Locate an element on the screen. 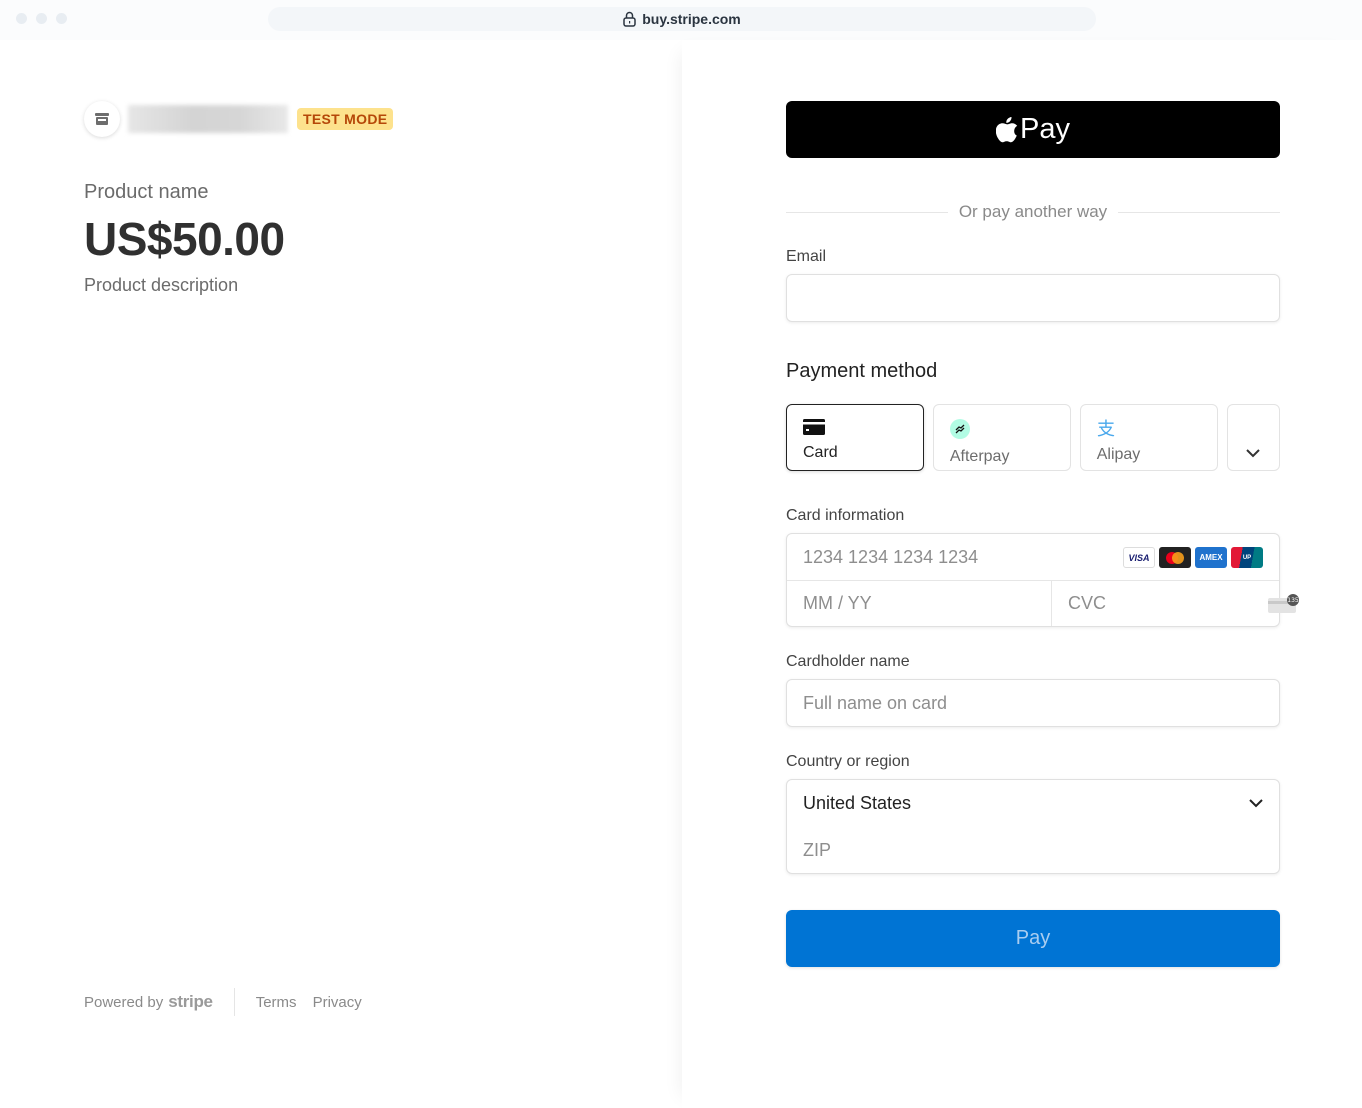 The height and width of the screenshot is (1108, 1362). alipay-icon: 支 is located at coordinates (1106, 429).